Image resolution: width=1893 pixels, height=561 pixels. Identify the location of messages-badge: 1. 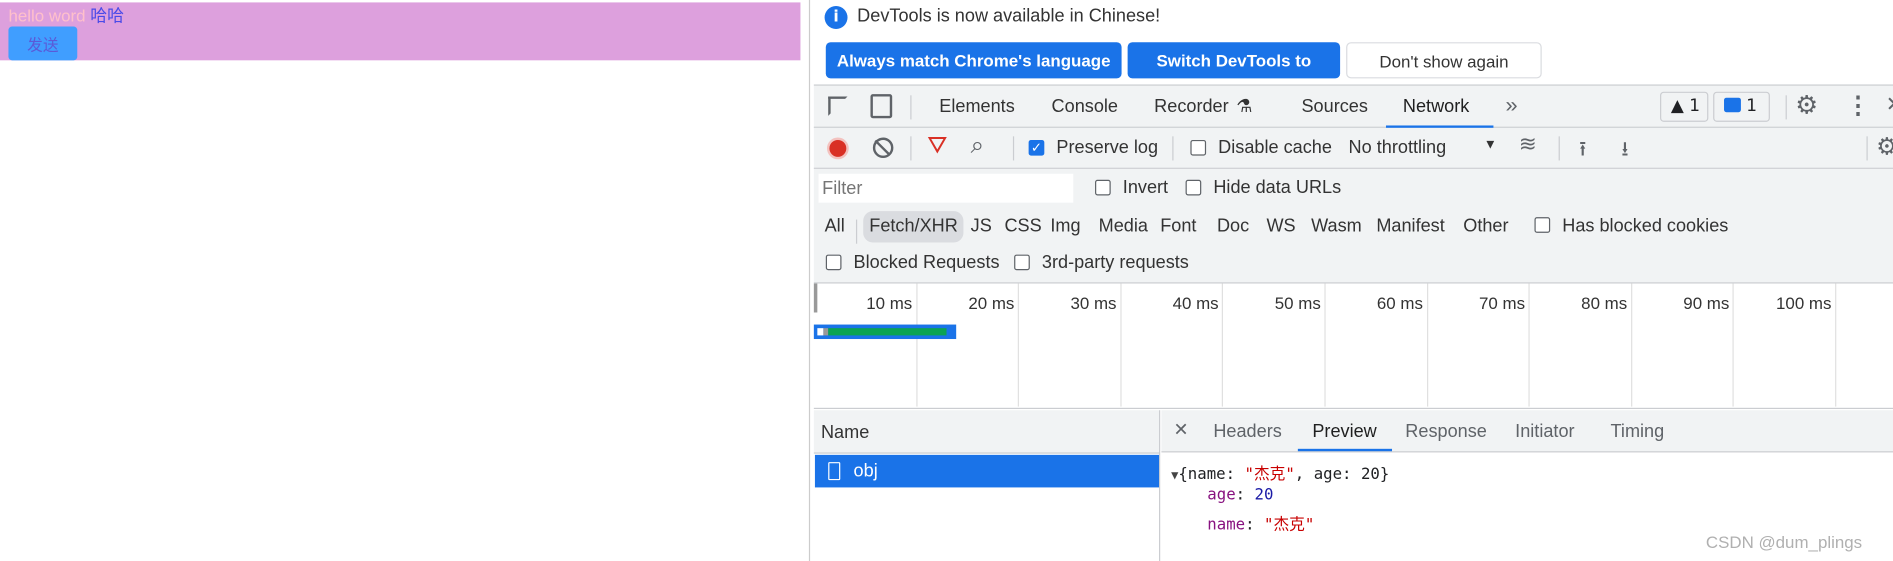
(1741, 106).